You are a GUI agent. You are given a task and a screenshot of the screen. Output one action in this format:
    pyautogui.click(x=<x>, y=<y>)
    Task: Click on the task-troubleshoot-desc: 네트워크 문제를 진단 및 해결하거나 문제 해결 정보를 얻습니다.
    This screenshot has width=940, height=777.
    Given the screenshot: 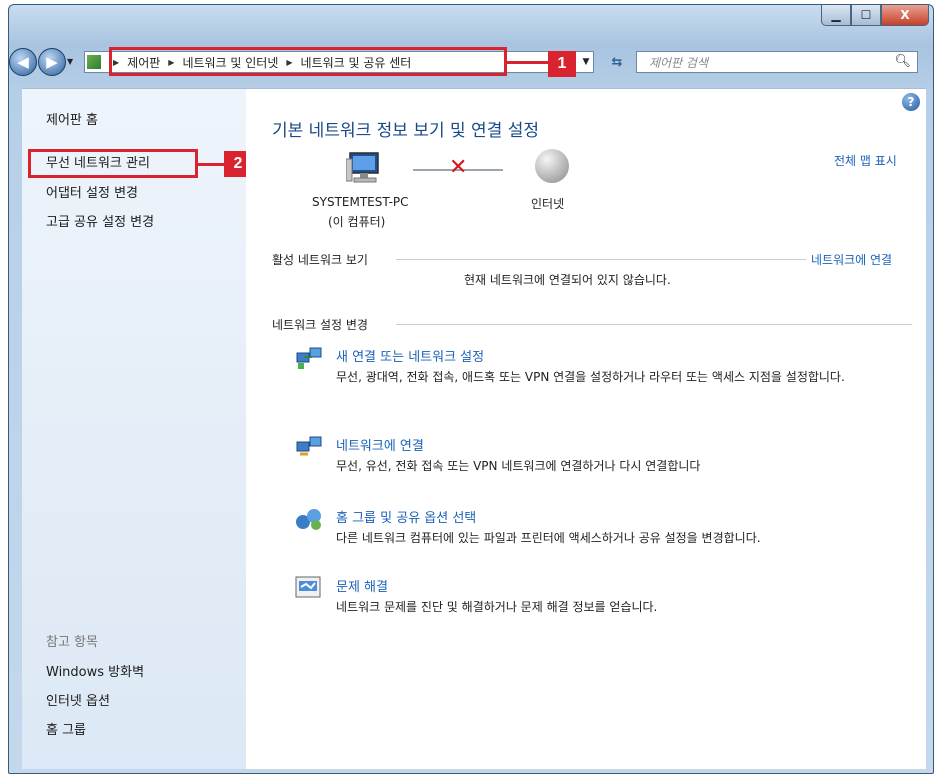 What is the action you would take?
    pyautogui.click(x=497, y=607)
    